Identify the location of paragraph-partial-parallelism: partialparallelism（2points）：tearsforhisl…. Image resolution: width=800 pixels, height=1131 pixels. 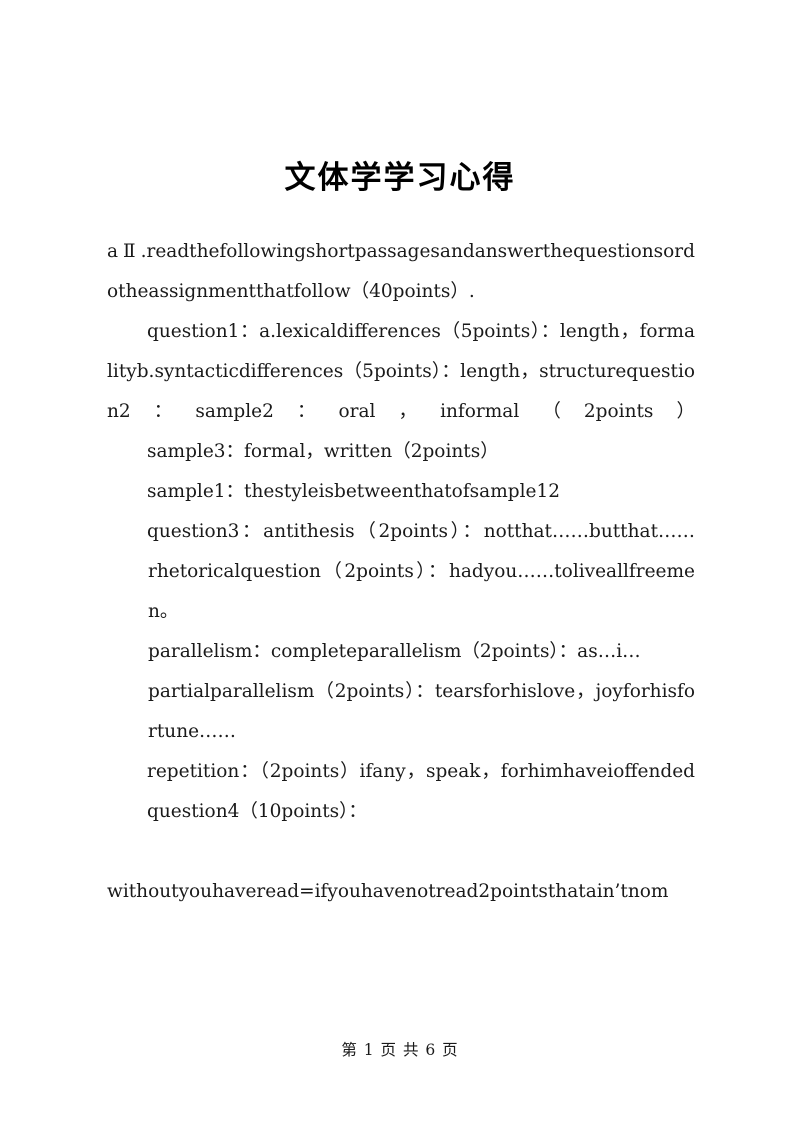
(421, 711).